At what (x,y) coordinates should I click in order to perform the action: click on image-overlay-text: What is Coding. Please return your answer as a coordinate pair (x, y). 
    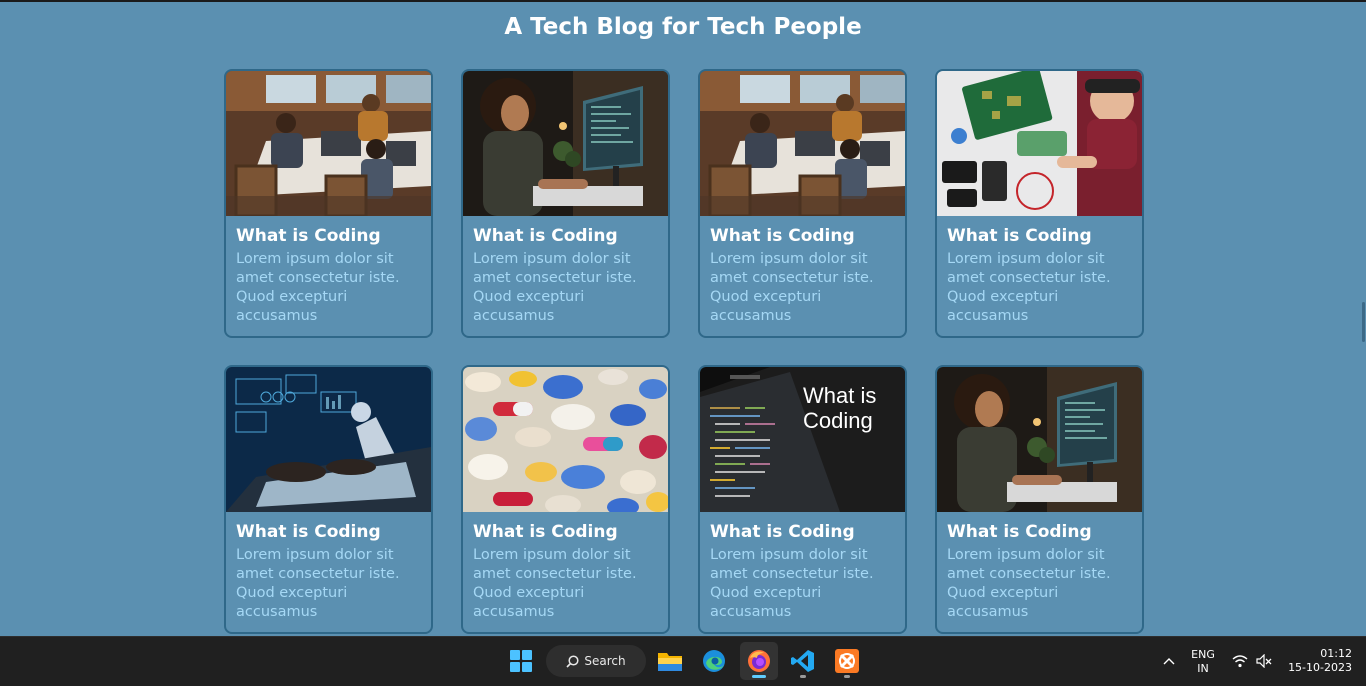
    Looking at the image, I should click on (840, 408).